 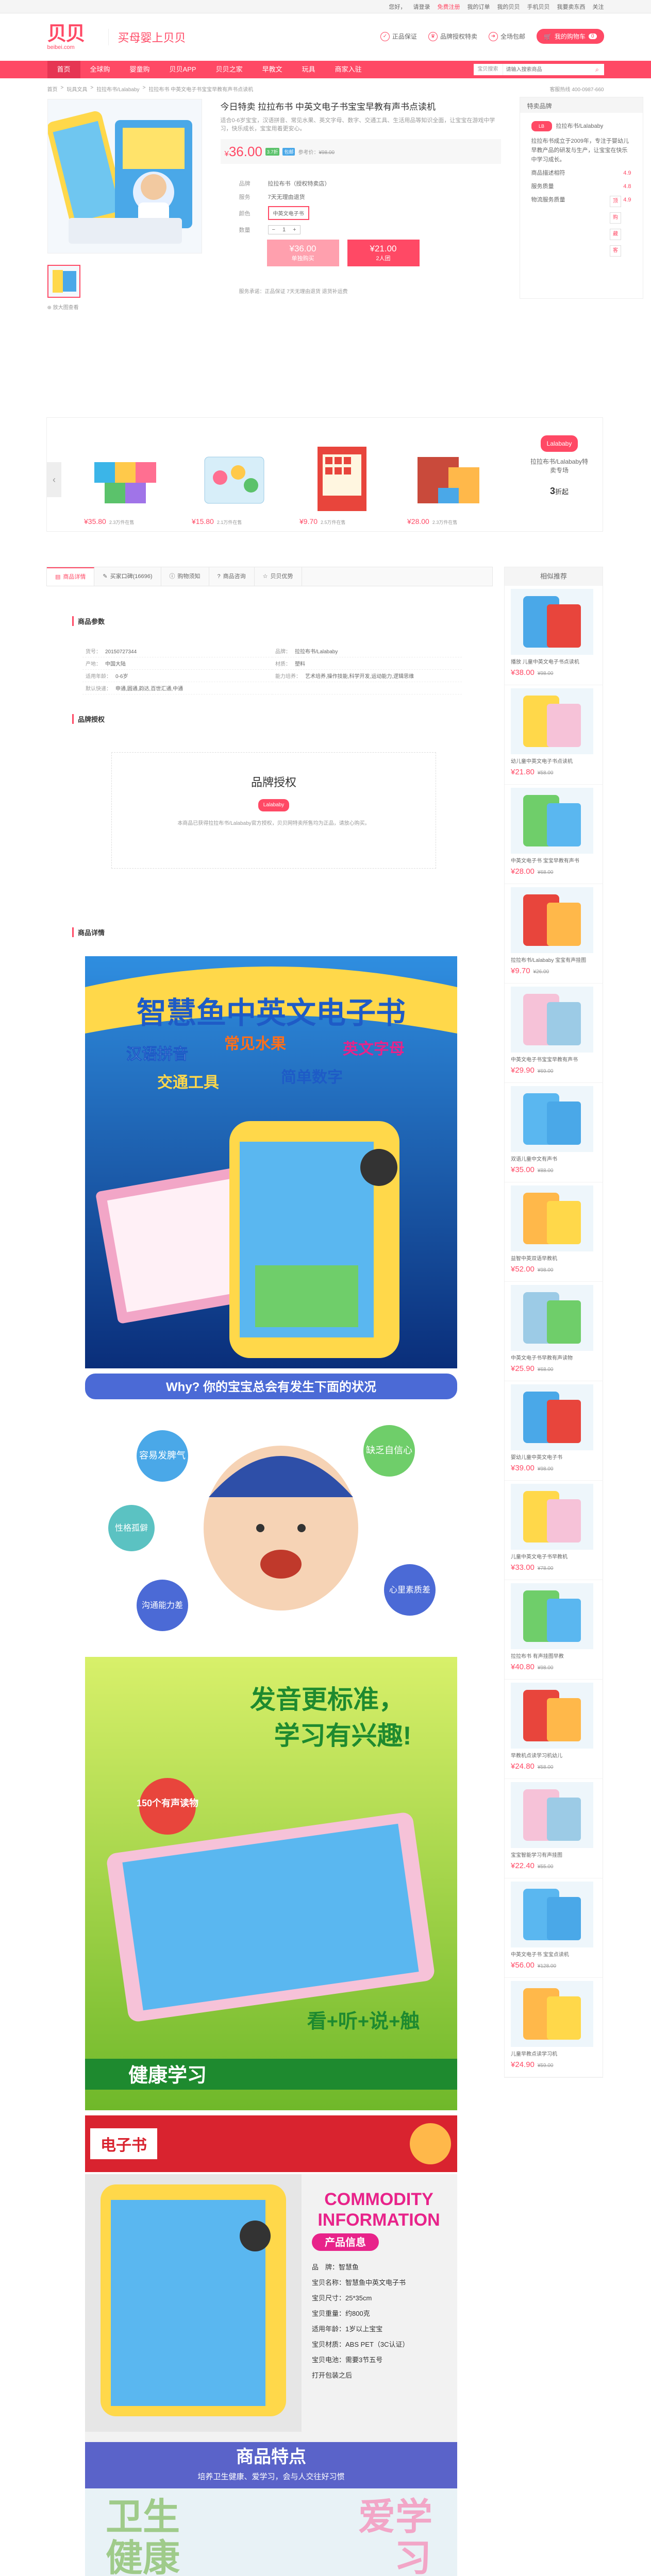 I want to click on cart-label: 我的购物车, so click(x=570, y=36).